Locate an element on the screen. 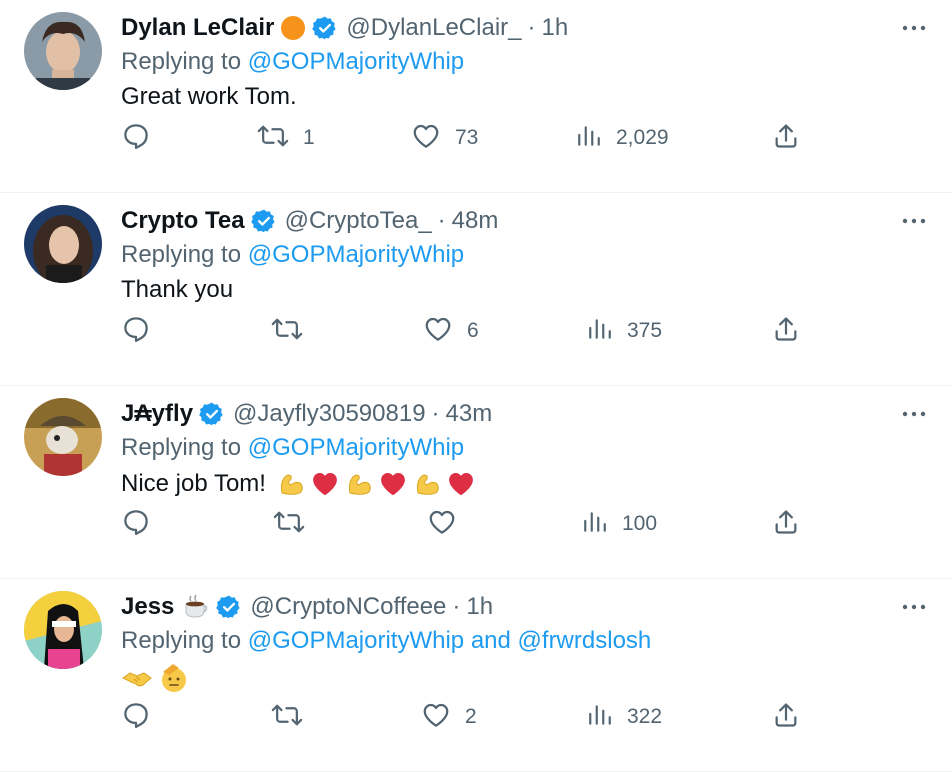 The height and width of the screenshot is (772, 952). tweet-text-line is located at coordinates (155, 678).